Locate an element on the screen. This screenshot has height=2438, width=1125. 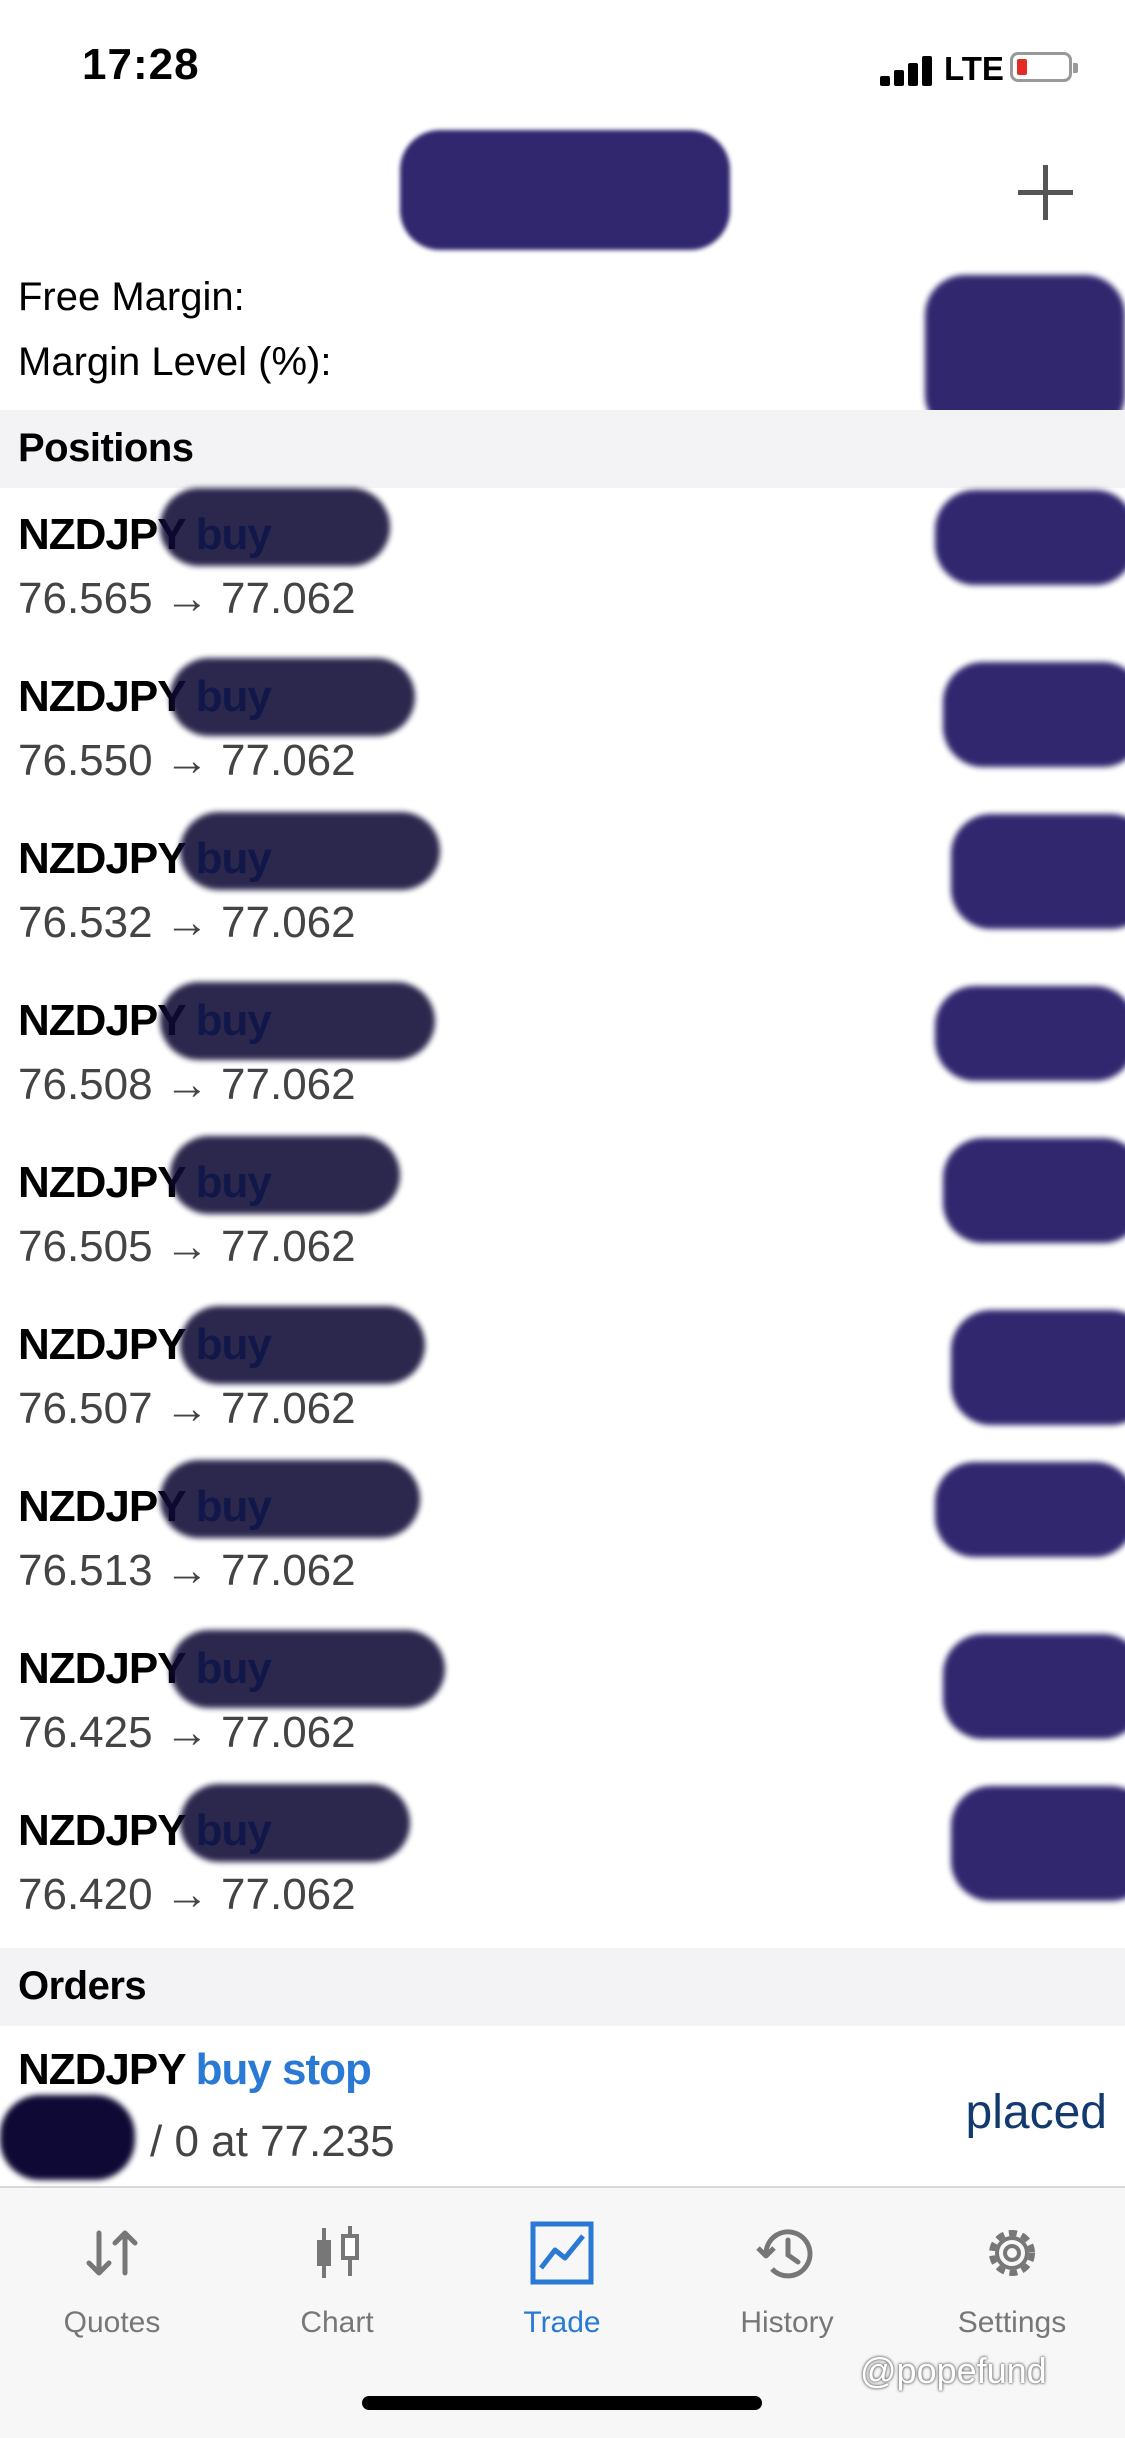
position-row: NZDJPYbuy76.420 → 77.062 is located at coordinates (562, 1865).